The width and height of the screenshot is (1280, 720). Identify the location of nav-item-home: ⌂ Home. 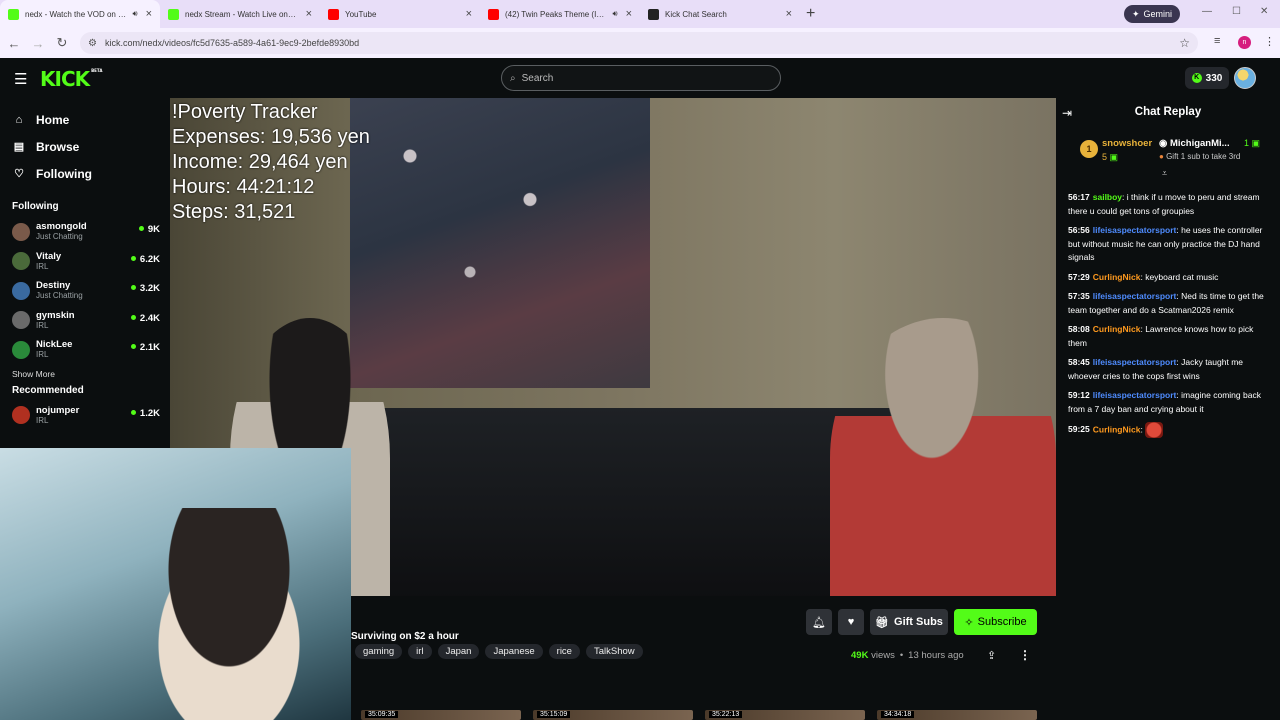
(85, 119).